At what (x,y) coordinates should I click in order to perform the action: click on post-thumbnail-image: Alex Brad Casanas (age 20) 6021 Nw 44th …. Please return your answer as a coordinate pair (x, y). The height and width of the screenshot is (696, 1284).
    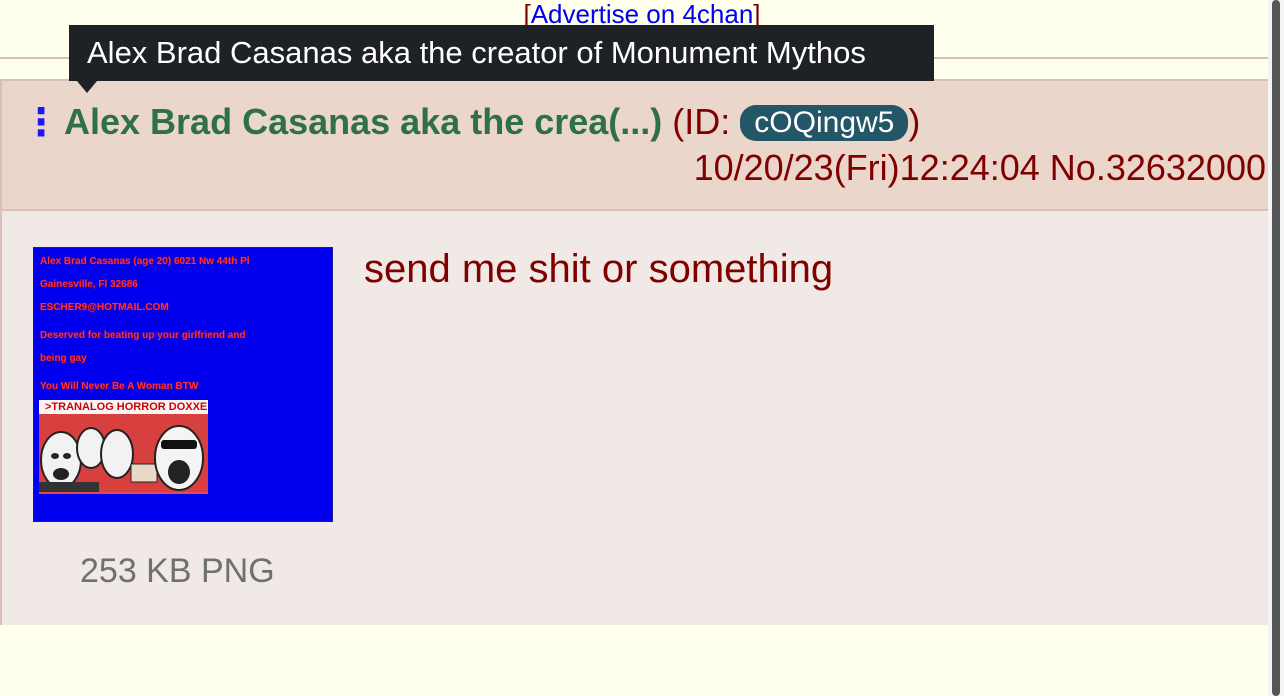
    Looking at the image, I should click on (183, 384).